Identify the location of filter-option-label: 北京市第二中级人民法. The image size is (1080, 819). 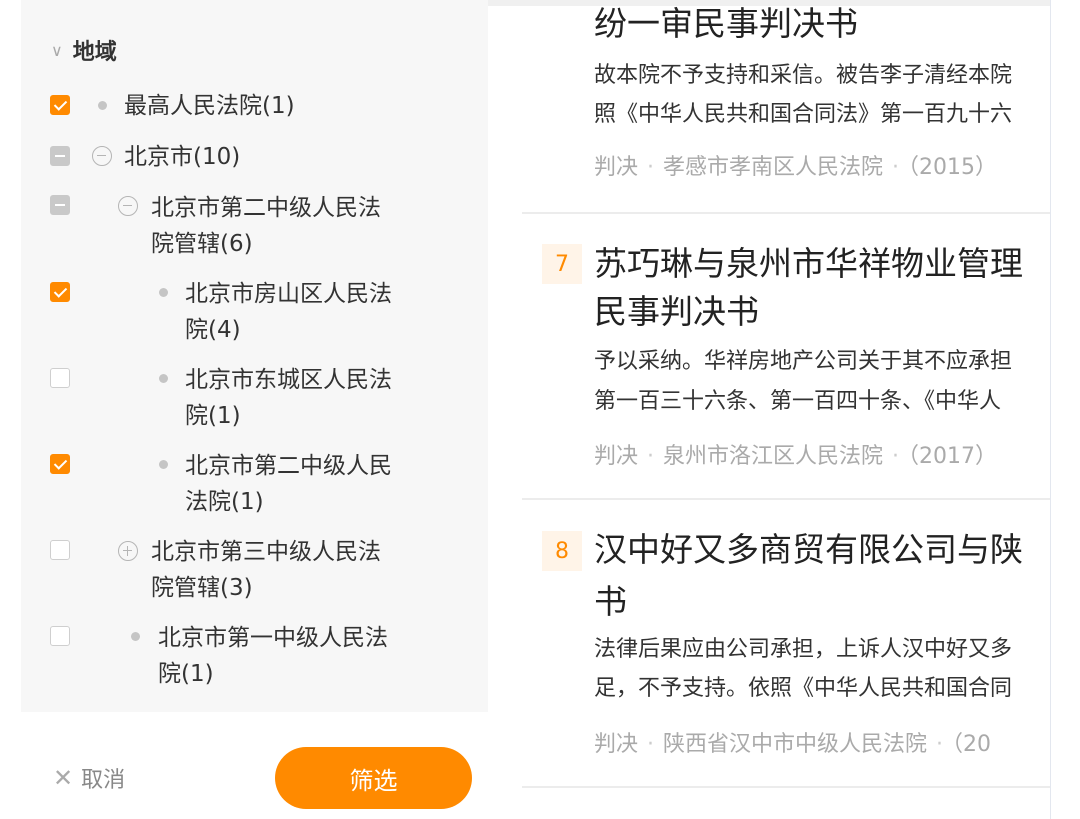
(266, 208).